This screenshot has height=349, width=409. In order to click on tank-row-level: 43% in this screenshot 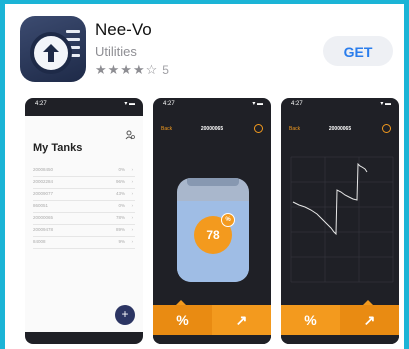, I will do `click(120, 193)`.